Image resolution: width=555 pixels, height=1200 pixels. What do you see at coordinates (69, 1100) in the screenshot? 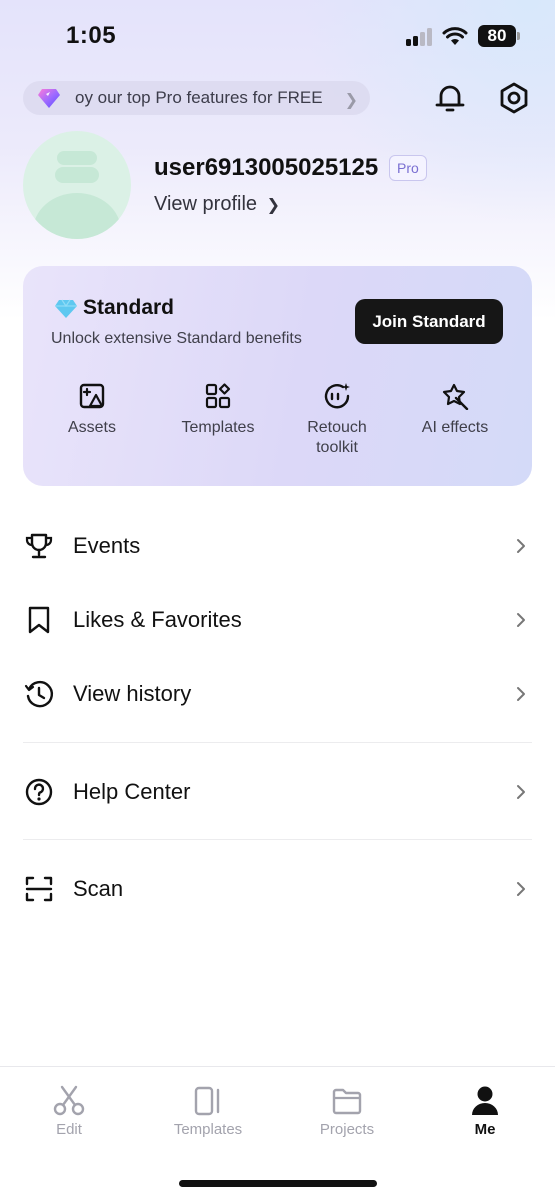
I see `scissors-icon` at bounding box center [69, 1100].